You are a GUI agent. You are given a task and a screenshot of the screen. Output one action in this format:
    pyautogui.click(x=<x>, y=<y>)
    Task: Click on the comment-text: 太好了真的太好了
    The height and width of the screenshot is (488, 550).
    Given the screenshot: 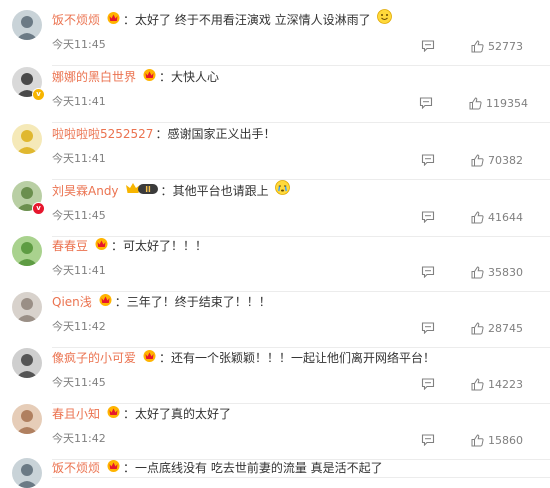 What is the action you would take?
    pyautogui.click(x=183, y=414)
    